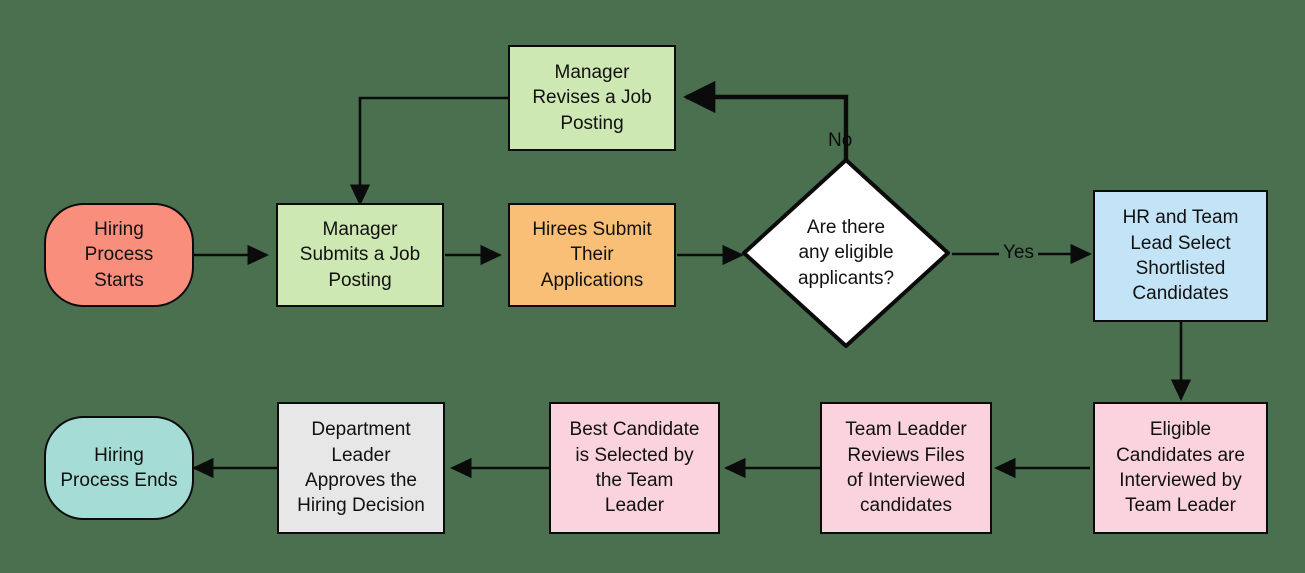  I want to click on edge-manager-revises-to-manager-submits, so click(428, 151).